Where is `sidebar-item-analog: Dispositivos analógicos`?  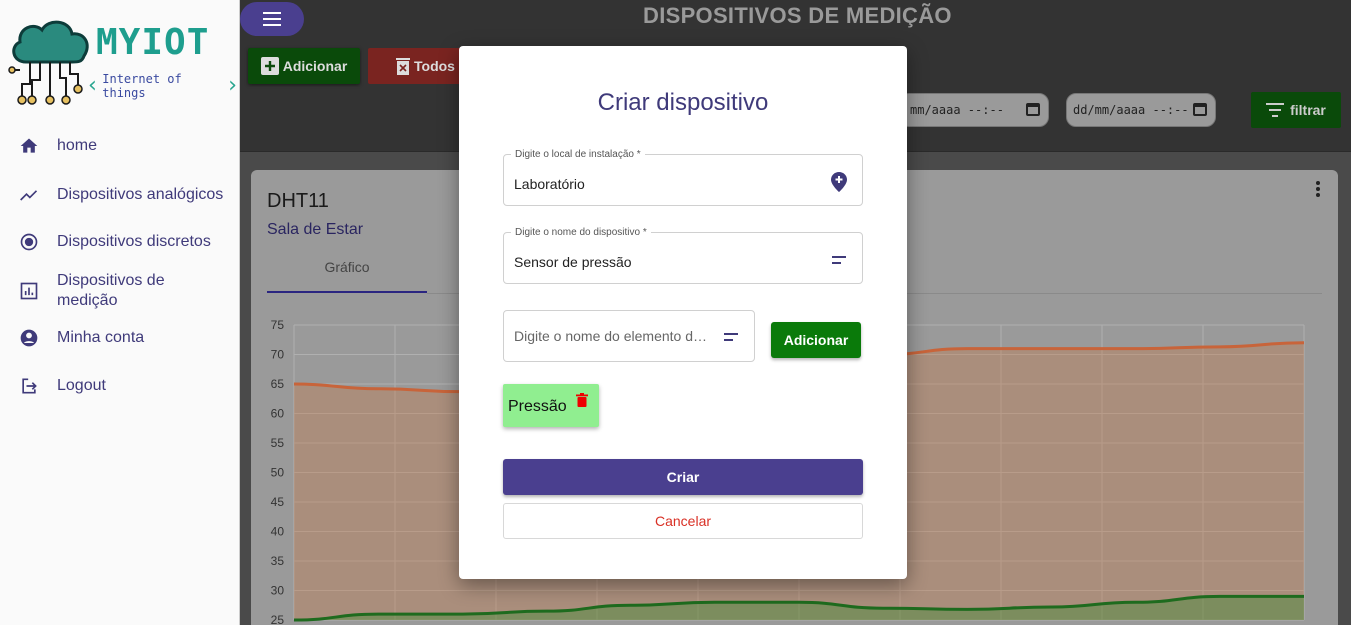
sidebar-item-analog: Dispositivos analógicos is located at coordinates (120, 195).